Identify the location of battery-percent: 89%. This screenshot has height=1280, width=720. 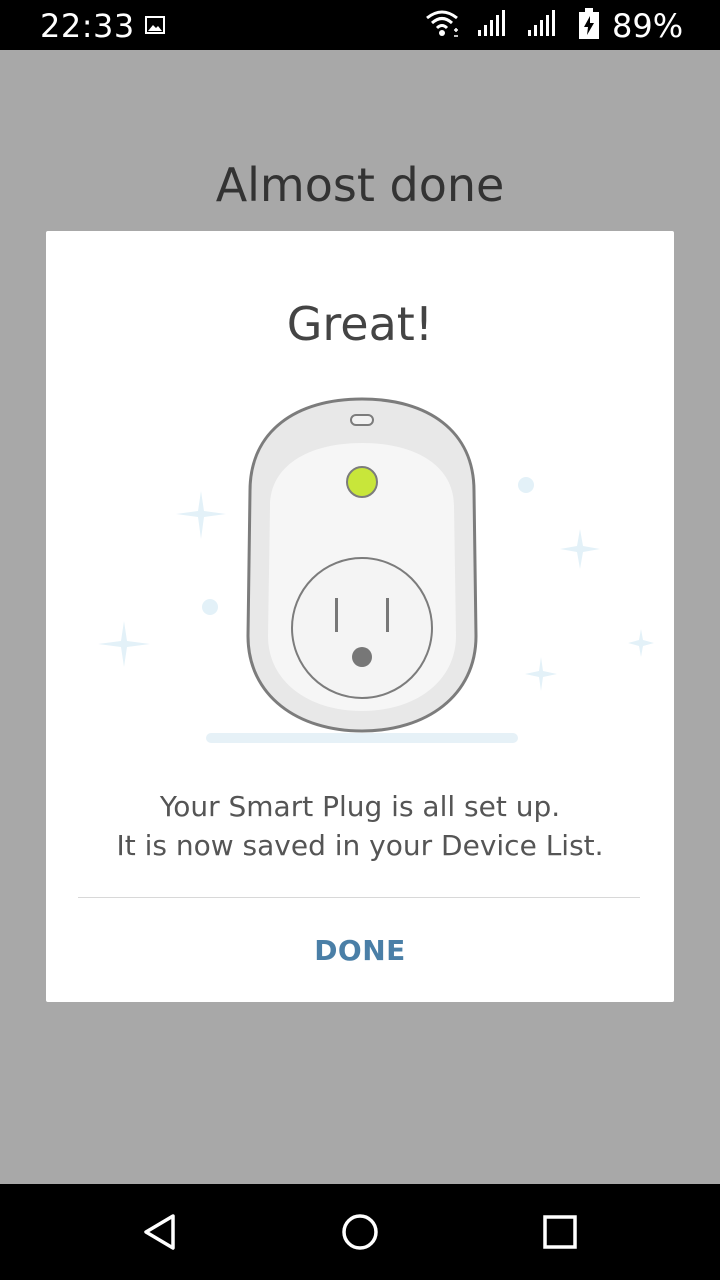
(648, 26).